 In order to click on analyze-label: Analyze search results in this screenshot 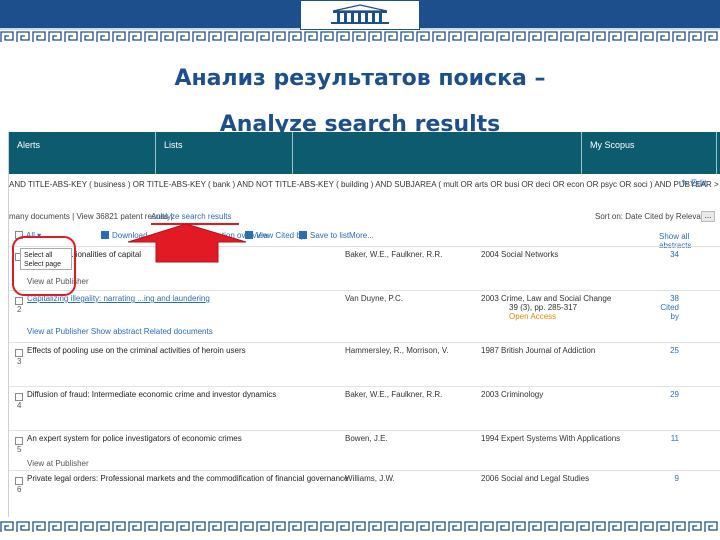, I will do `click(191, 216)`.